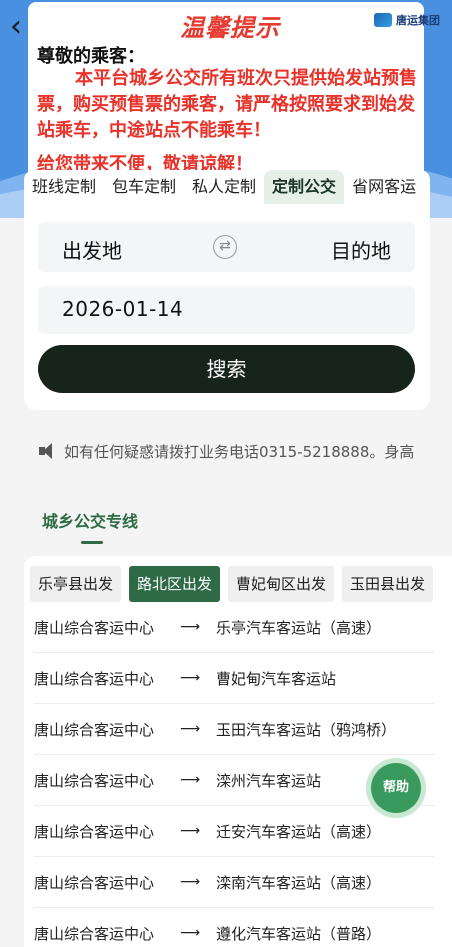 This screenshot has height=947, width=452. What do you see at coordinates (396, 788) in the screenshot?
I see `help-button: 帮助` at bounding box center [396, 788].